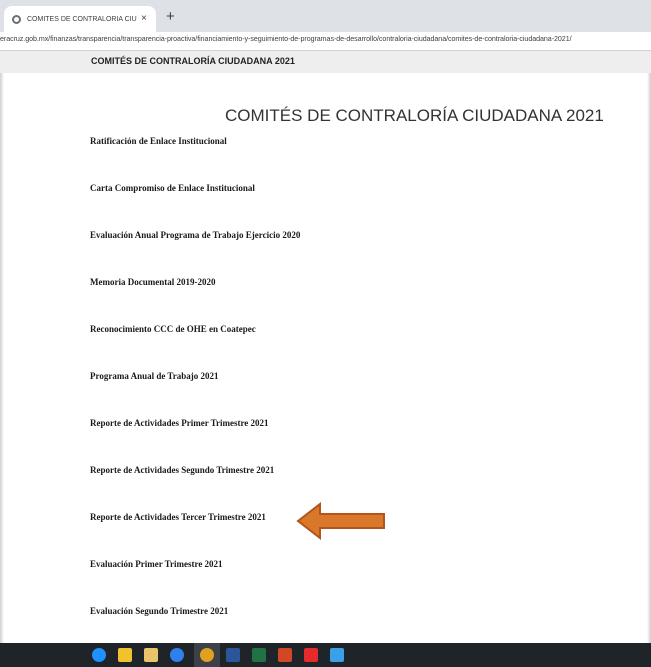 The height and width of the screenshot is (667, 651). What do you see at coordinates (193, 61) in the screenshot?
I see `breadcrumb: COMITÉS DE CONTRALORÍA CIUDADANA 2021` at bounding box center [193, 61].